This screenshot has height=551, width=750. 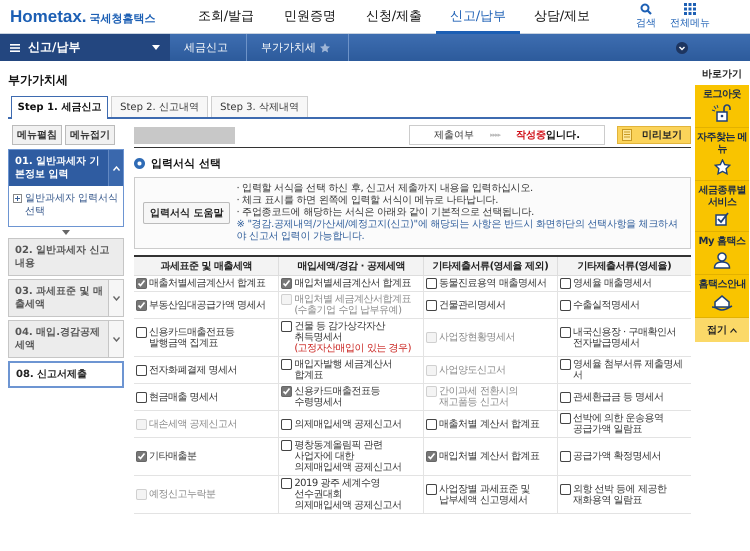 I want to click on nav-tab: 조회/발급, so click(x=226, y=17).